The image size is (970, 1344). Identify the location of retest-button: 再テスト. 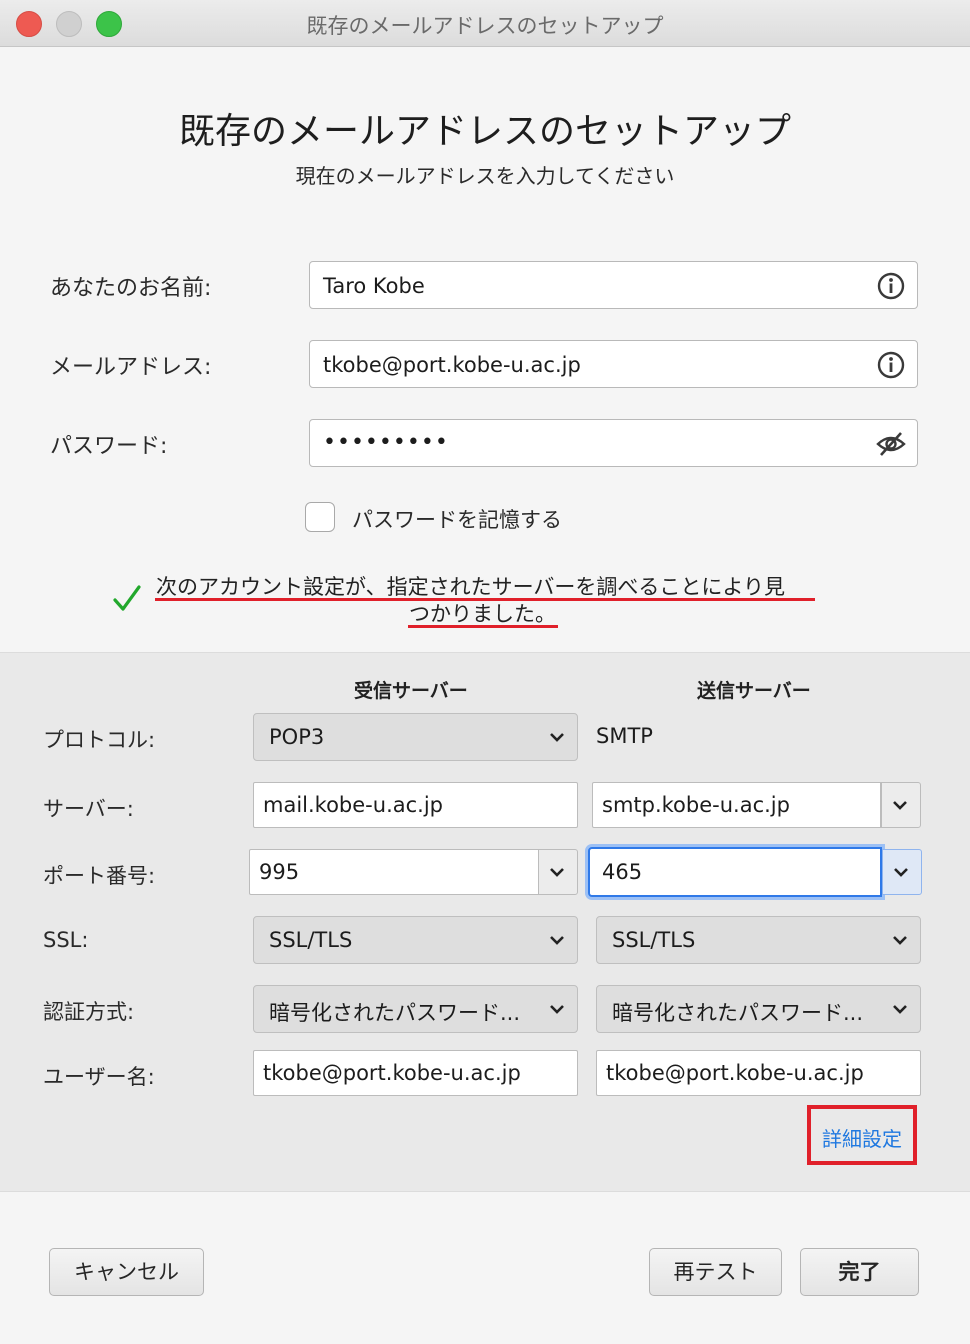
(715, 1272).